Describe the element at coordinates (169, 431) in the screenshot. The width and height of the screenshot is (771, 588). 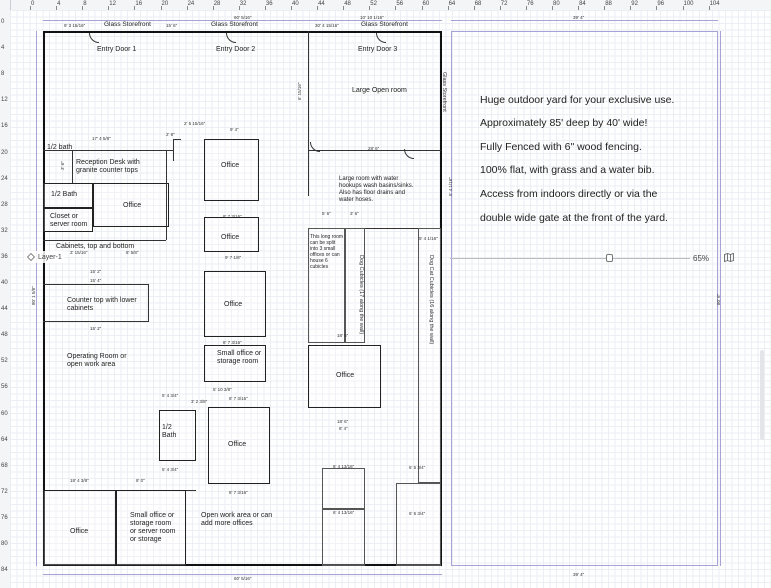
I see `half-bath-3-label: 1/2 Bath` at that location.